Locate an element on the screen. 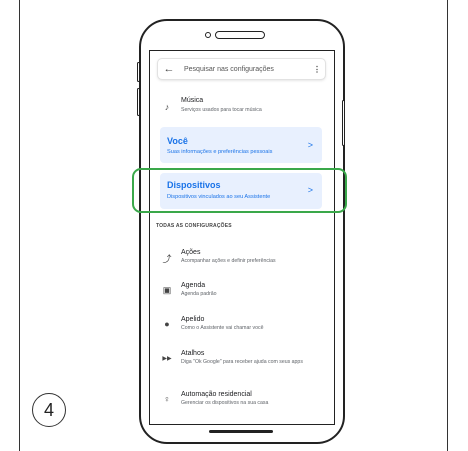  setting-subtitle: Serviços usados para tocar música is located at coordinates (221, 110).